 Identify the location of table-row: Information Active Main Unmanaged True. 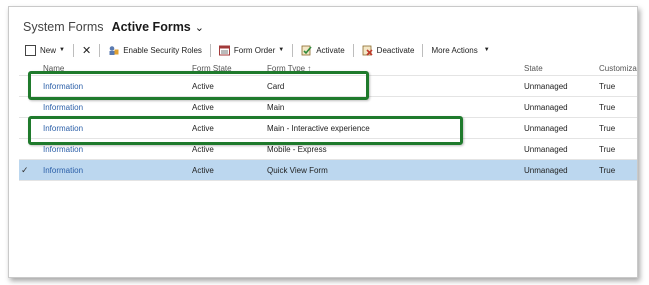
(328, 107).